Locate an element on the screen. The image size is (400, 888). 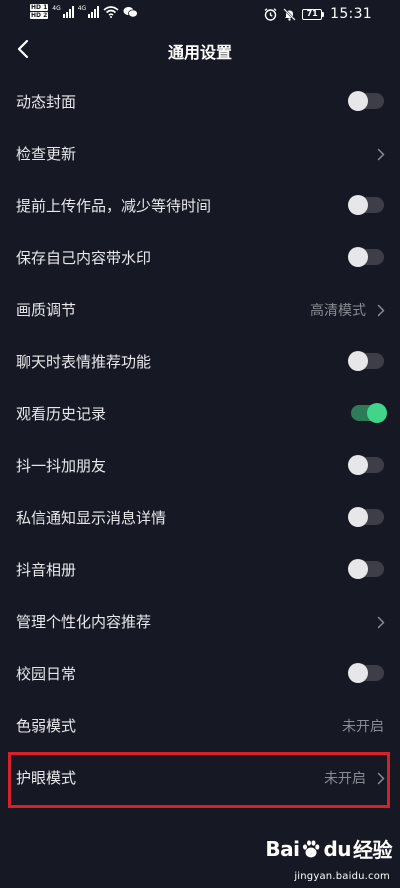
setting-label: 保存自己内容带水印 is located at coordinates (84, 258).